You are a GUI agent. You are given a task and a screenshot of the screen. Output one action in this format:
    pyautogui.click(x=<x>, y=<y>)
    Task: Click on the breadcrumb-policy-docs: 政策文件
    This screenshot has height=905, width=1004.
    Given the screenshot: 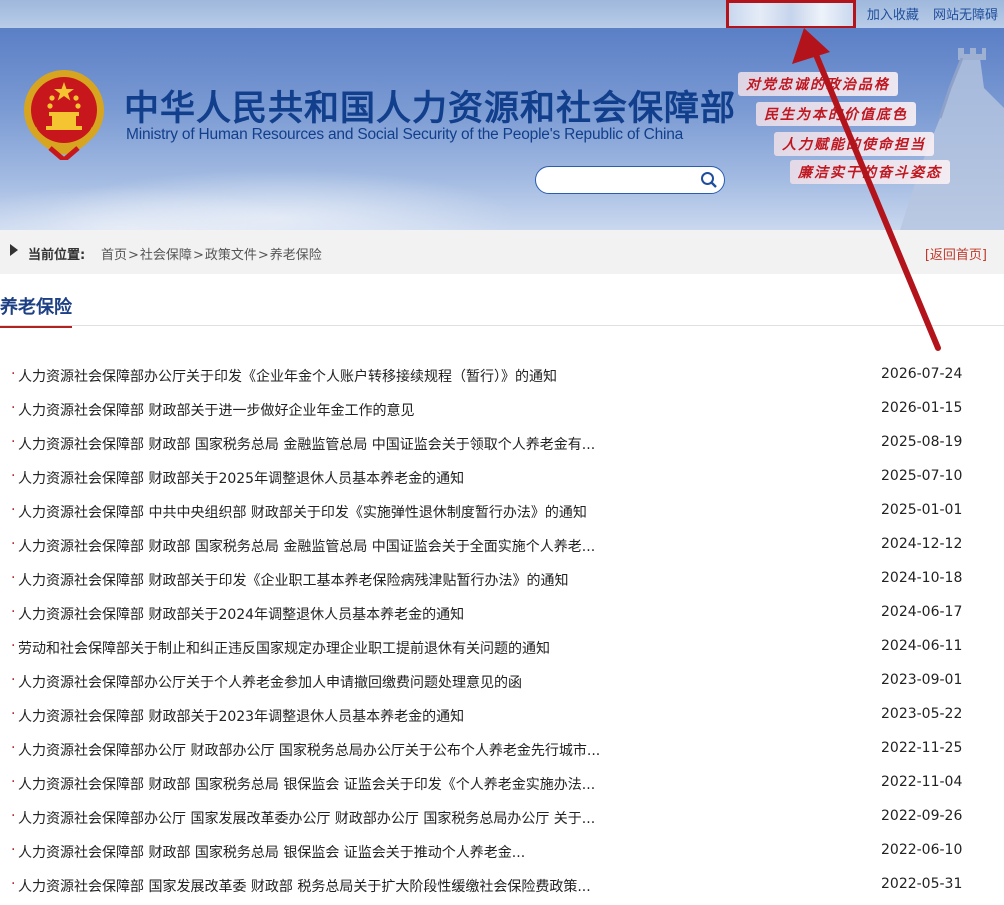 What is the action you would take?
    pyautogui.click(x=231, y=255)
    